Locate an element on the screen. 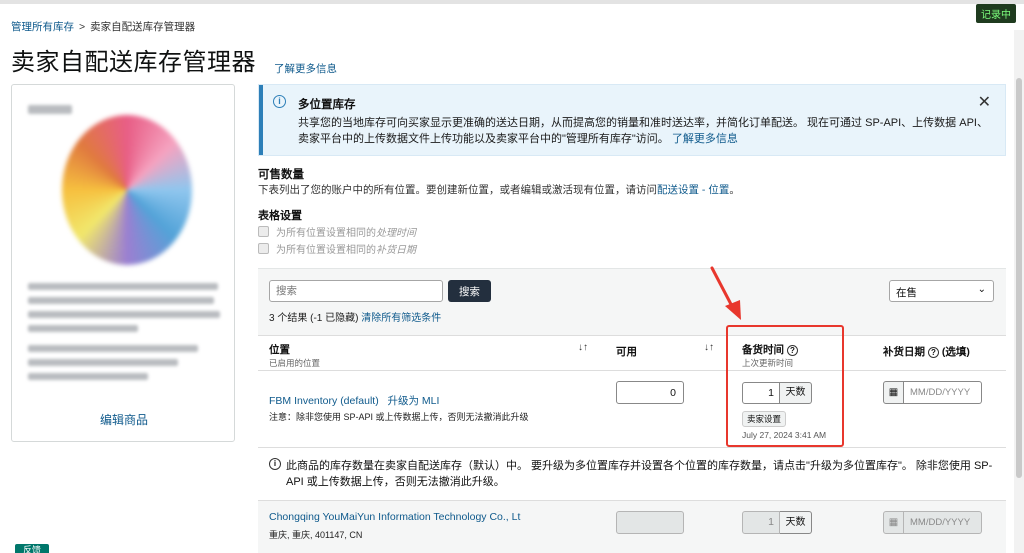  same-handling-time-checkbox is located at coordinates (263, 231).